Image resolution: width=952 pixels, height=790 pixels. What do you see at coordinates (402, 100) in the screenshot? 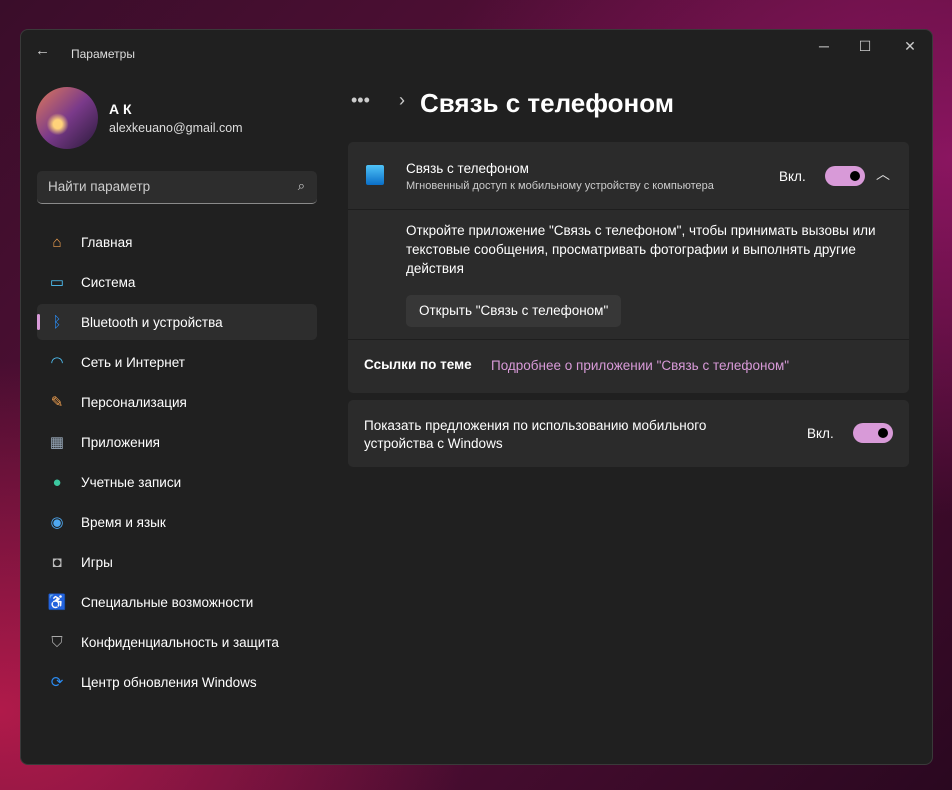
I see `chevron-right-icon: ›` at bounding box center [402, 100].